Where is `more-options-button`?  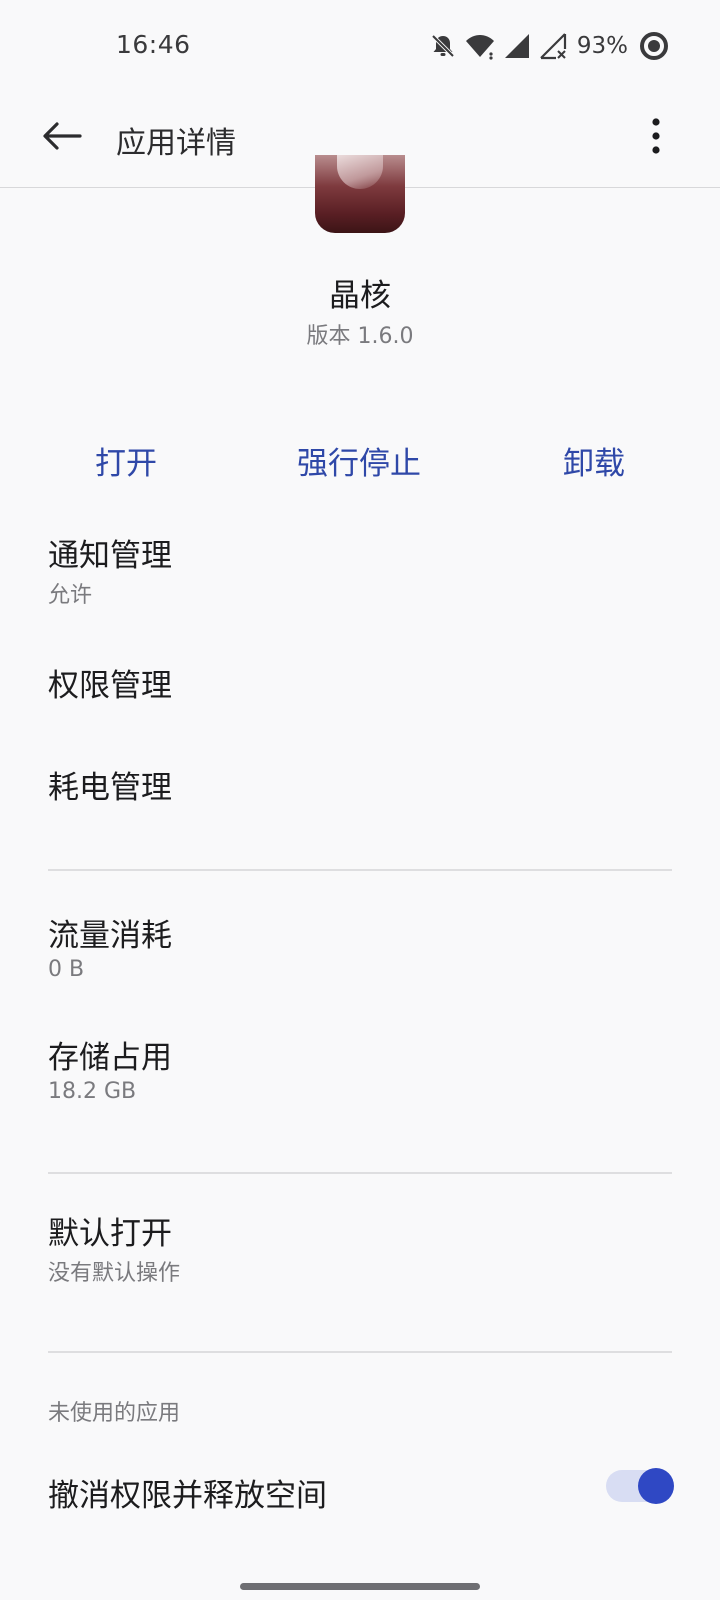
more-options-button is located at coordinates (656, 138).